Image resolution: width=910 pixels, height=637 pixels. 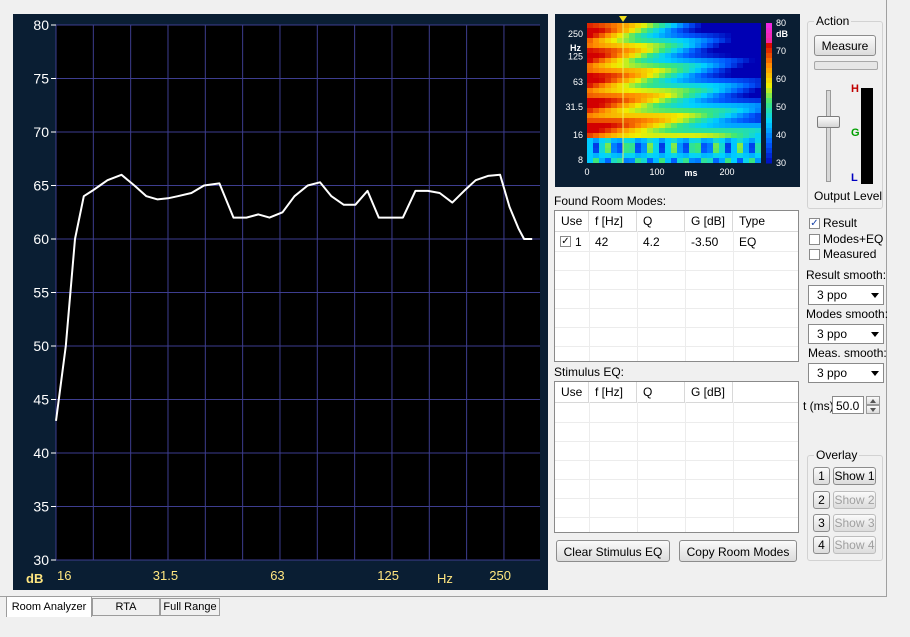 I want to click on modes-smooth-select: 3 ppo, so click(x=846, y=334).